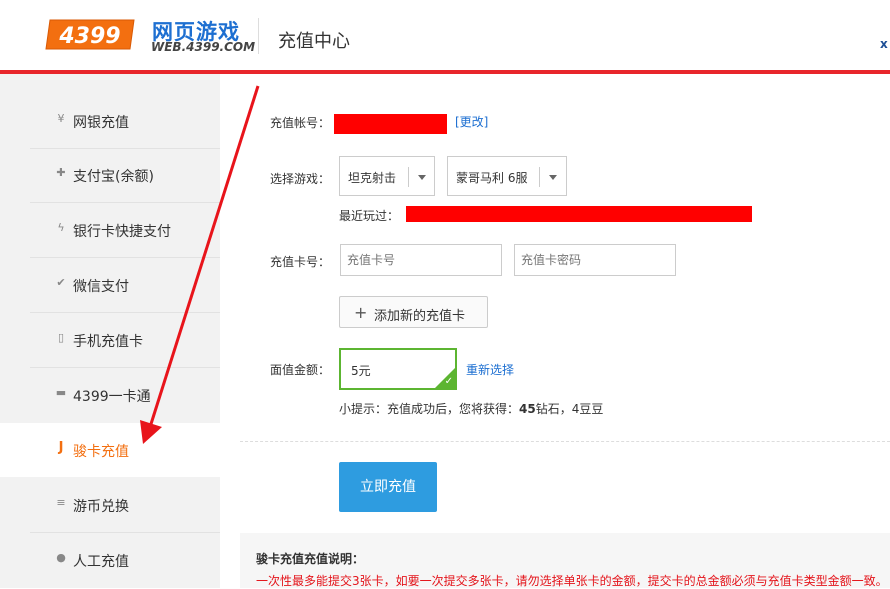  Describe the element at coordinates (61, 557) in the screenshot. I see `person-icon: ●` at that location.